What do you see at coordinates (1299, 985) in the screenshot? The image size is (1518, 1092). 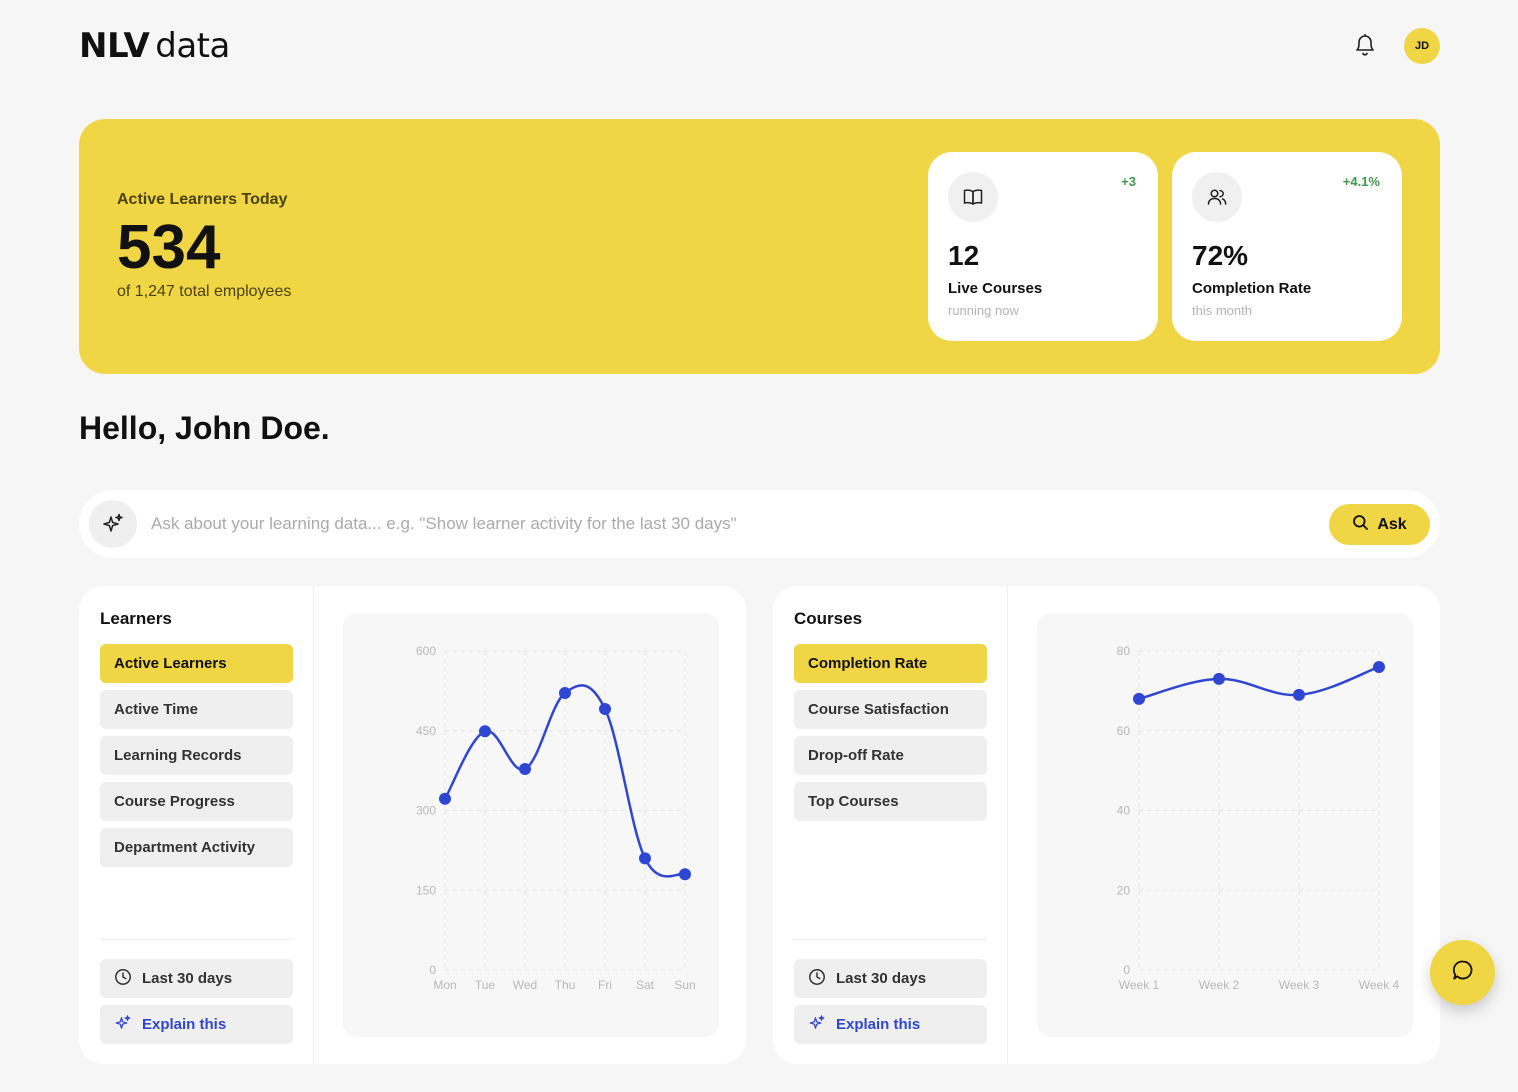 I see `x-tick-label: Week 3` at bounding box center [1299, 985].